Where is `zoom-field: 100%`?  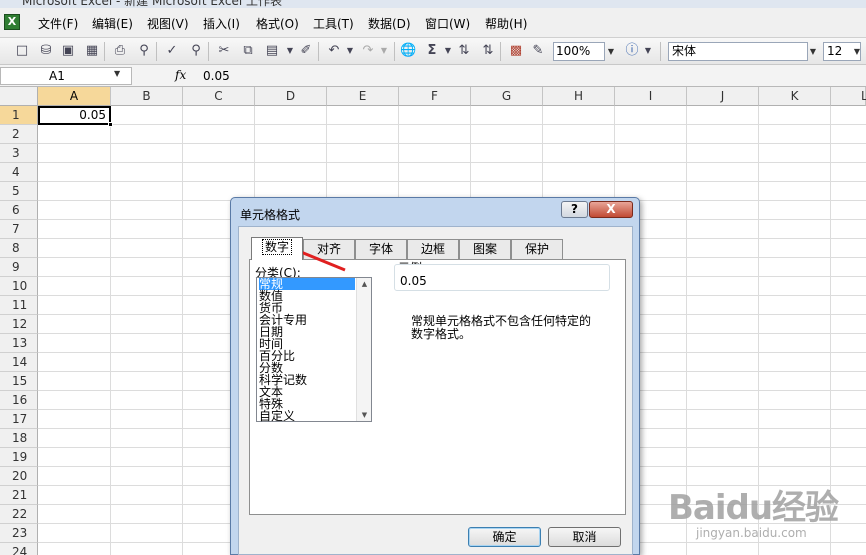 zoom-field: 100% is located at coordinates (579, 51).